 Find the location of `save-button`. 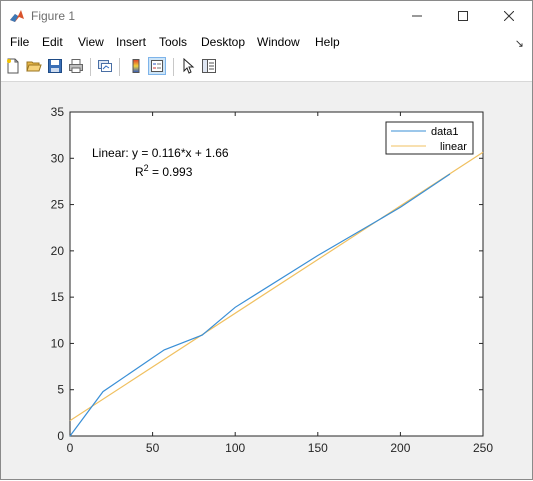

save-button is located at coordinates (55, 66).